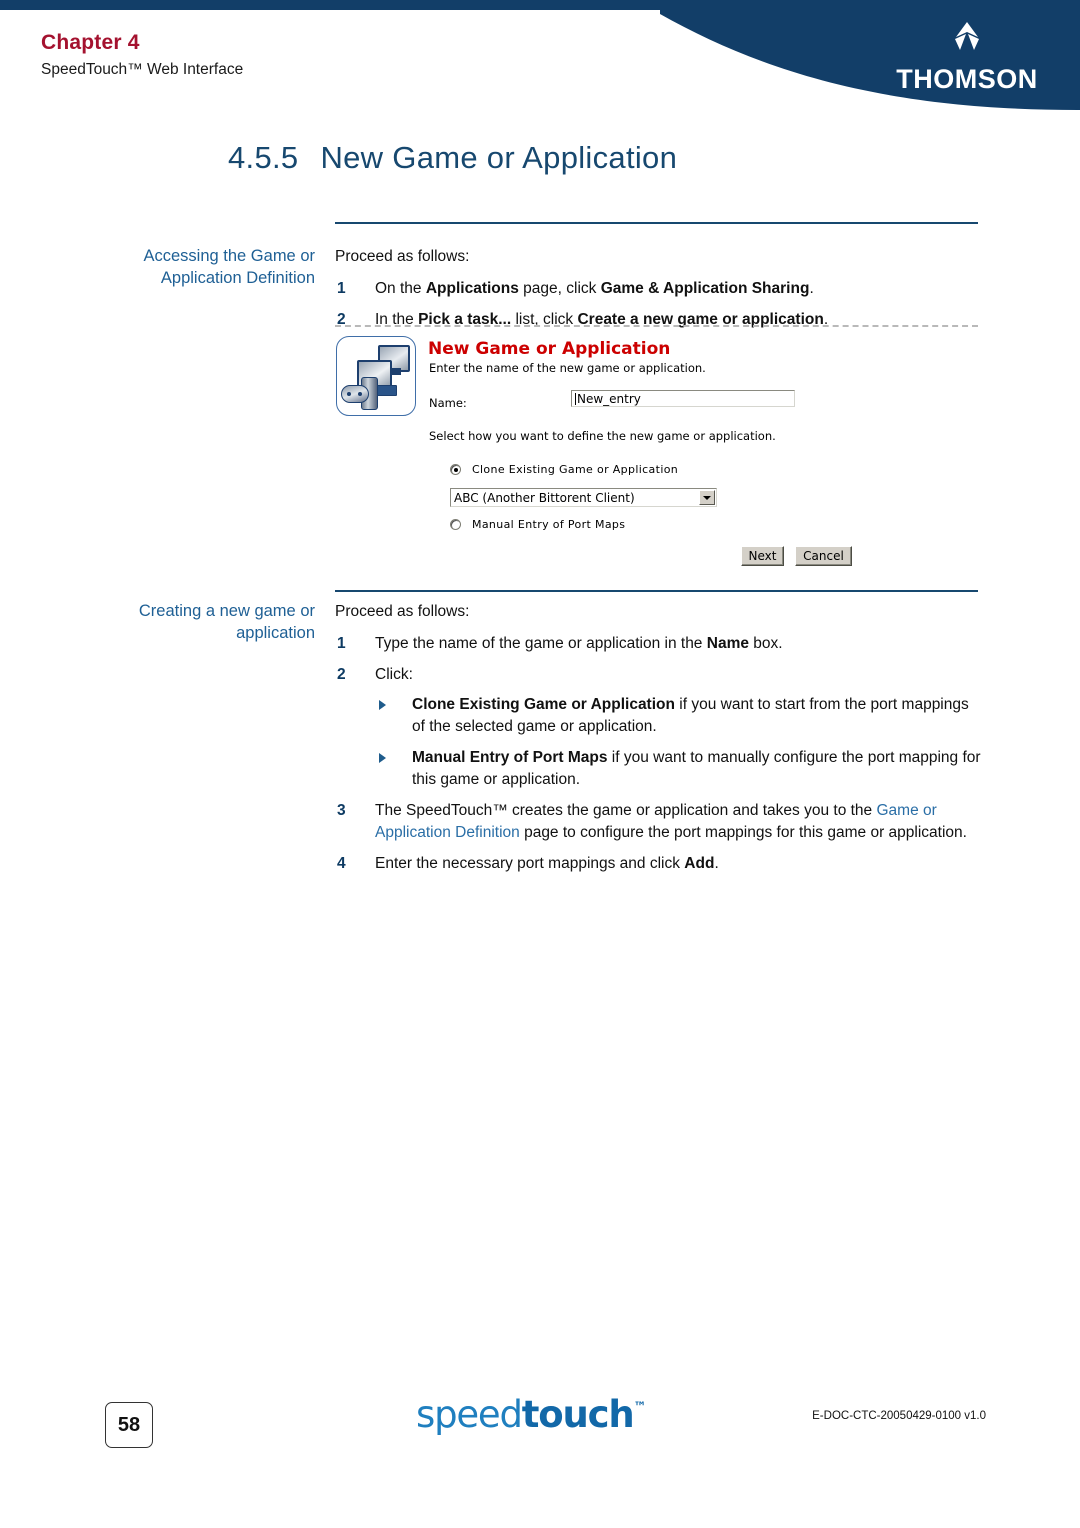  What do you see at coordinates (544, 498) in the screenshot?
I see `dropdown-selected-value: ABC (Another Bittorent Client)` at bounding box center [544, 498].